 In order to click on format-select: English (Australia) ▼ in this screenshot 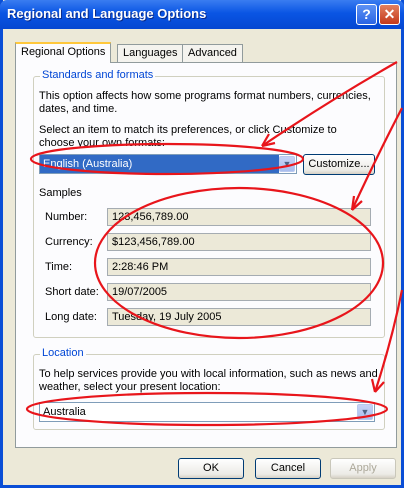, I will do `click(168, 164)`.